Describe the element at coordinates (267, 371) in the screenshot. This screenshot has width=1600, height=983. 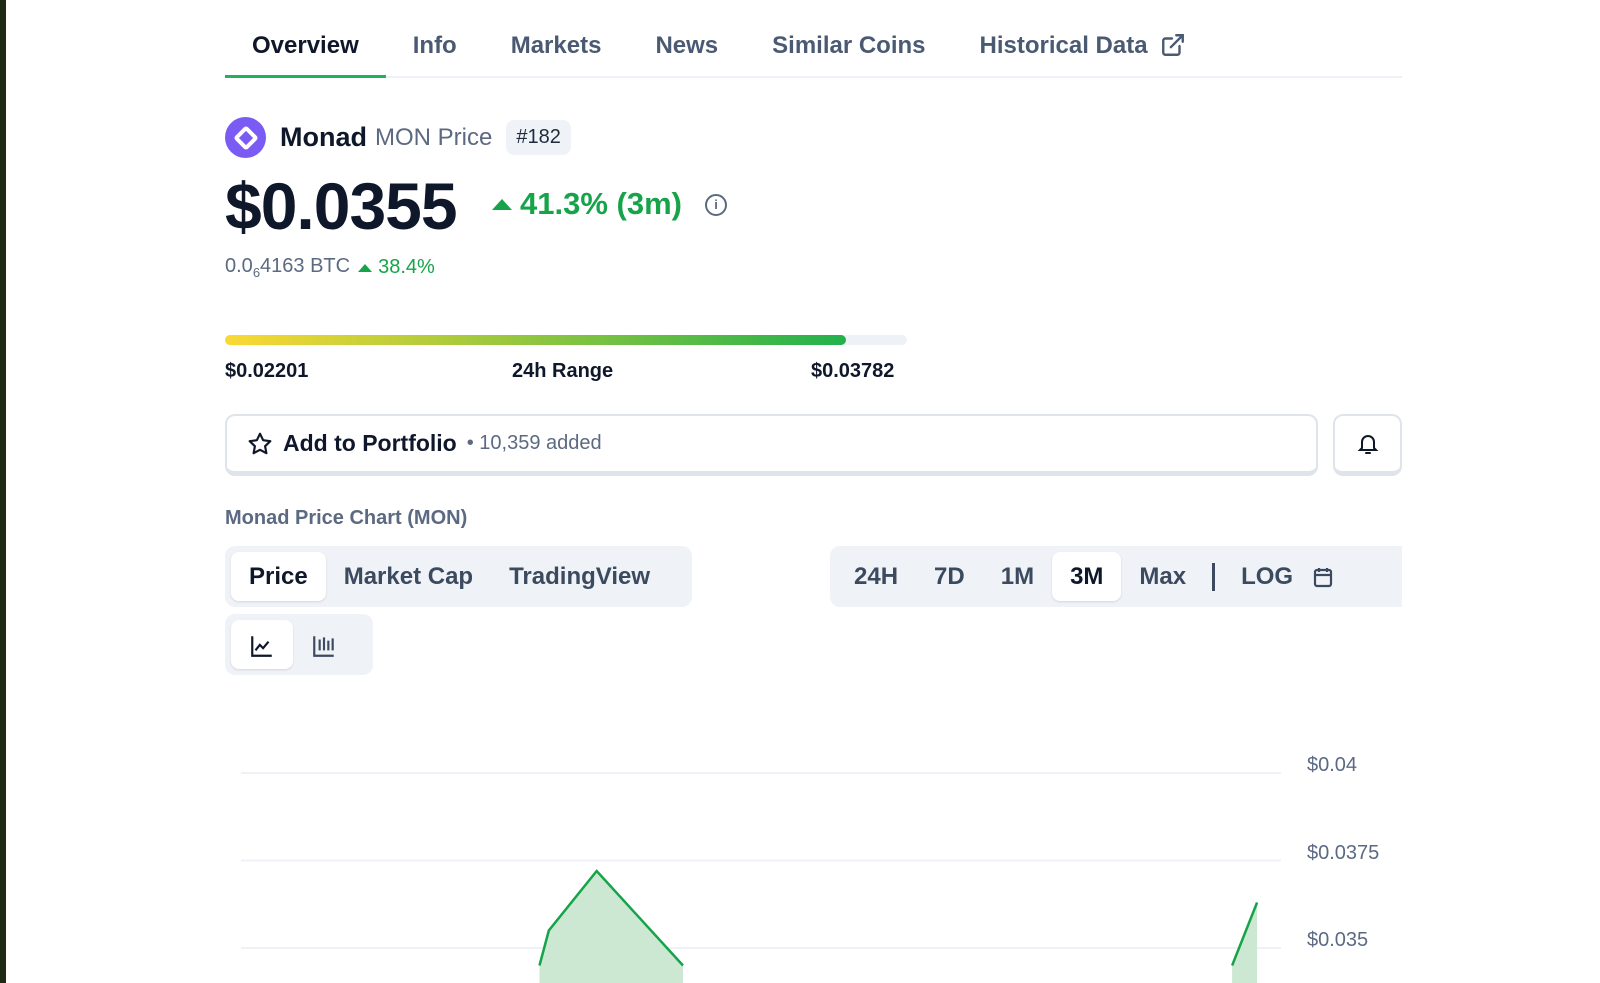
I see `range-low: $0.02201` at that location.